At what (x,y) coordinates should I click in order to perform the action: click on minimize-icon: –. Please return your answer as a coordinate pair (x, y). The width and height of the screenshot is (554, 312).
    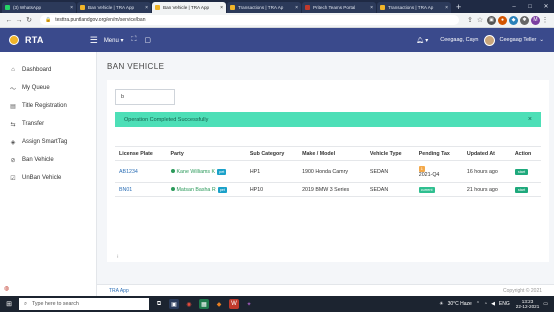
    Looking at the image, I should click on (514, 7).